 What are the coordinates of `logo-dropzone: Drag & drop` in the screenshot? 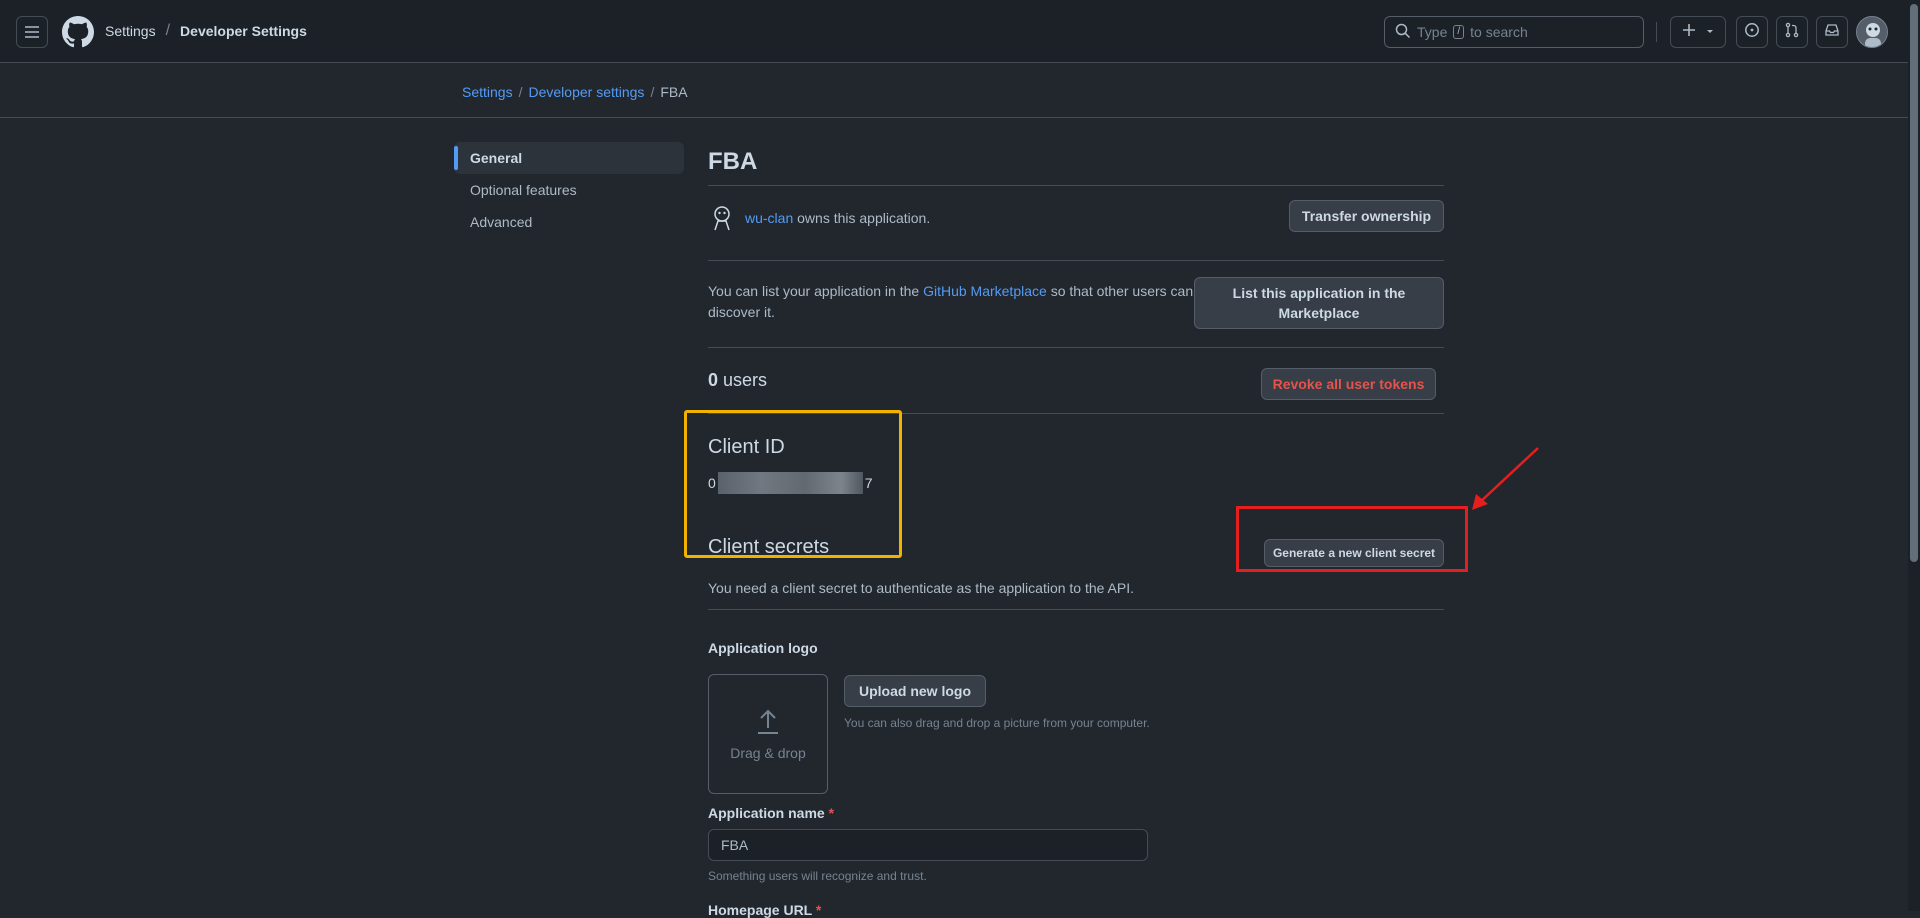 It's located at (768, 734).